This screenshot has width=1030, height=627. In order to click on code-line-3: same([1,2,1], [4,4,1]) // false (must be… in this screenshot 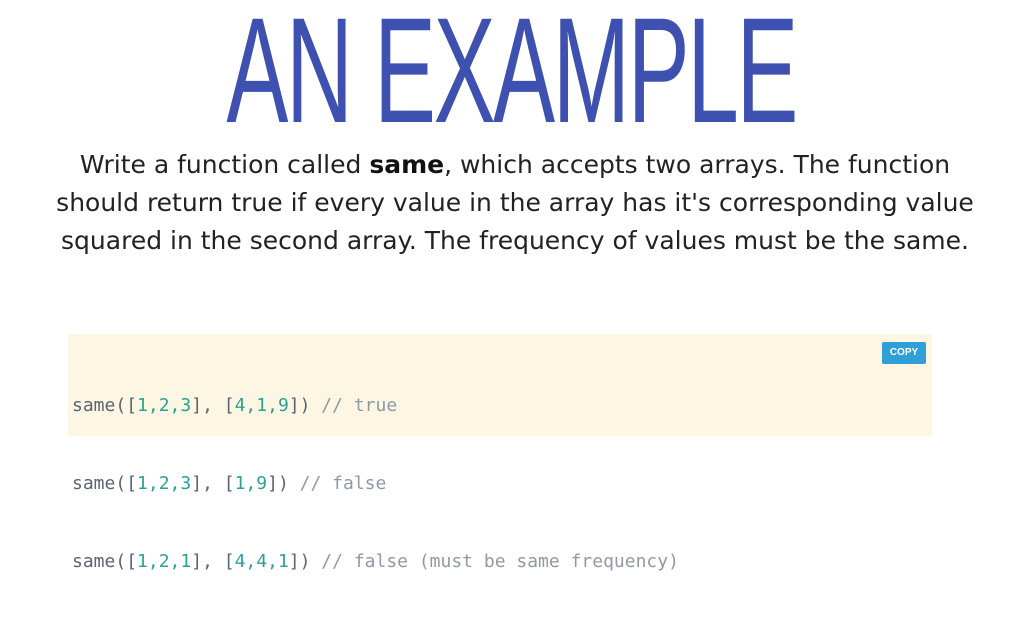, I will do `click(375, 562)`.